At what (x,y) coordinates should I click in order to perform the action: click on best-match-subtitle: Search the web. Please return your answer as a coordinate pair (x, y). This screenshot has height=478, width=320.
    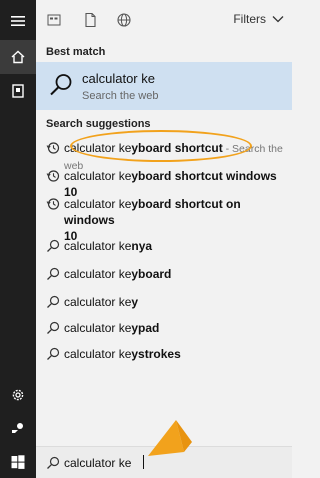
    Looking at the image, I should click on (120, 96).